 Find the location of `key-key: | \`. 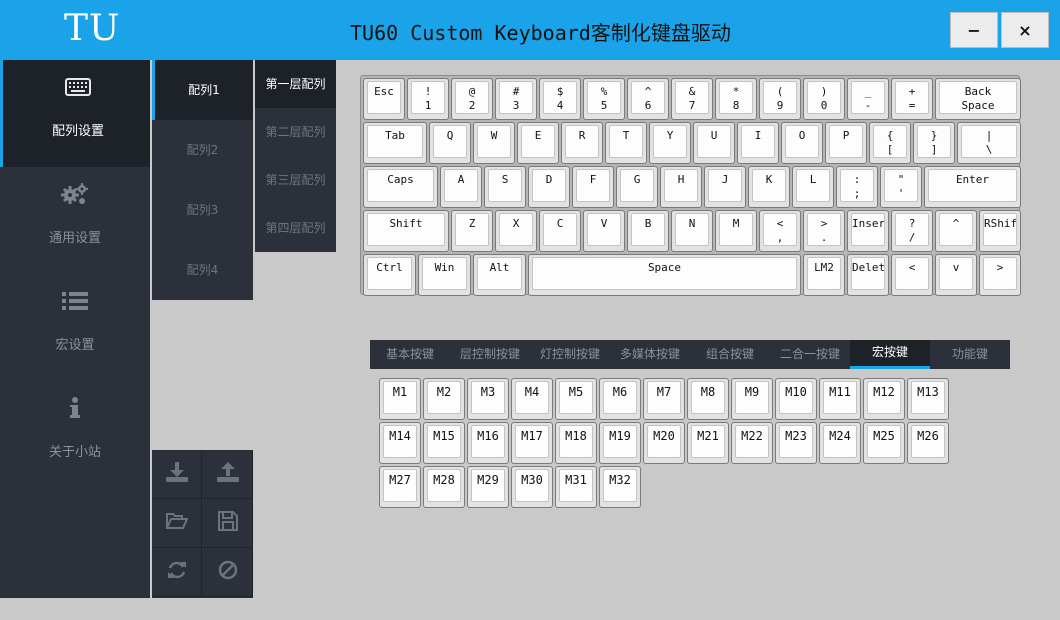

key-key: | \ is located at coordinates (989, 143).